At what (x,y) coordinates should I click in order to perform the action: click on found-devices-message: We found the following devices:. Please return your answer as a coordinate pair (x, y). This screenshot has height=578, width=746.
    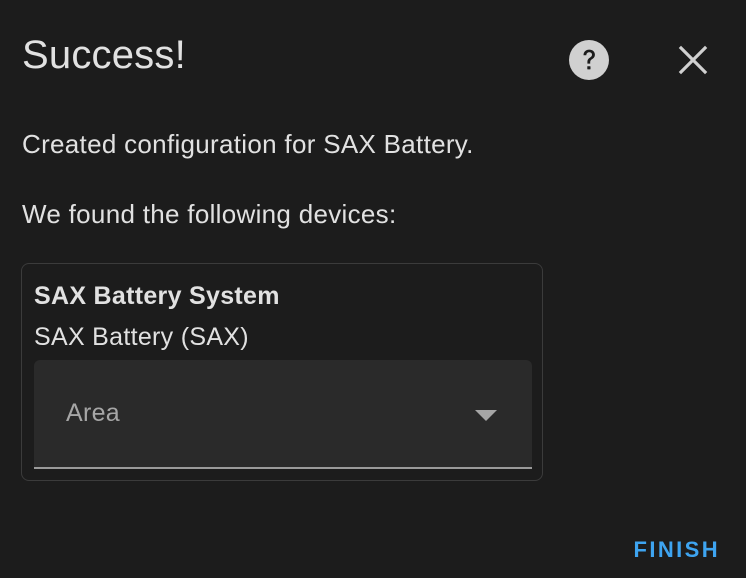
    Looking at the image, I should click on (209, 214).